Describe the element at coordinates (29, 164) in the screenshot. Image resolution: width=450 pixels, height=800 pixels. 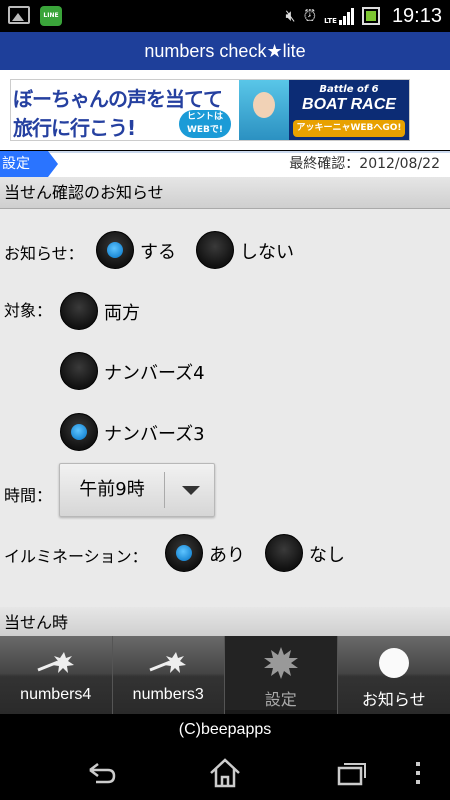
I see `settings-tab-label: 設定` at that location.